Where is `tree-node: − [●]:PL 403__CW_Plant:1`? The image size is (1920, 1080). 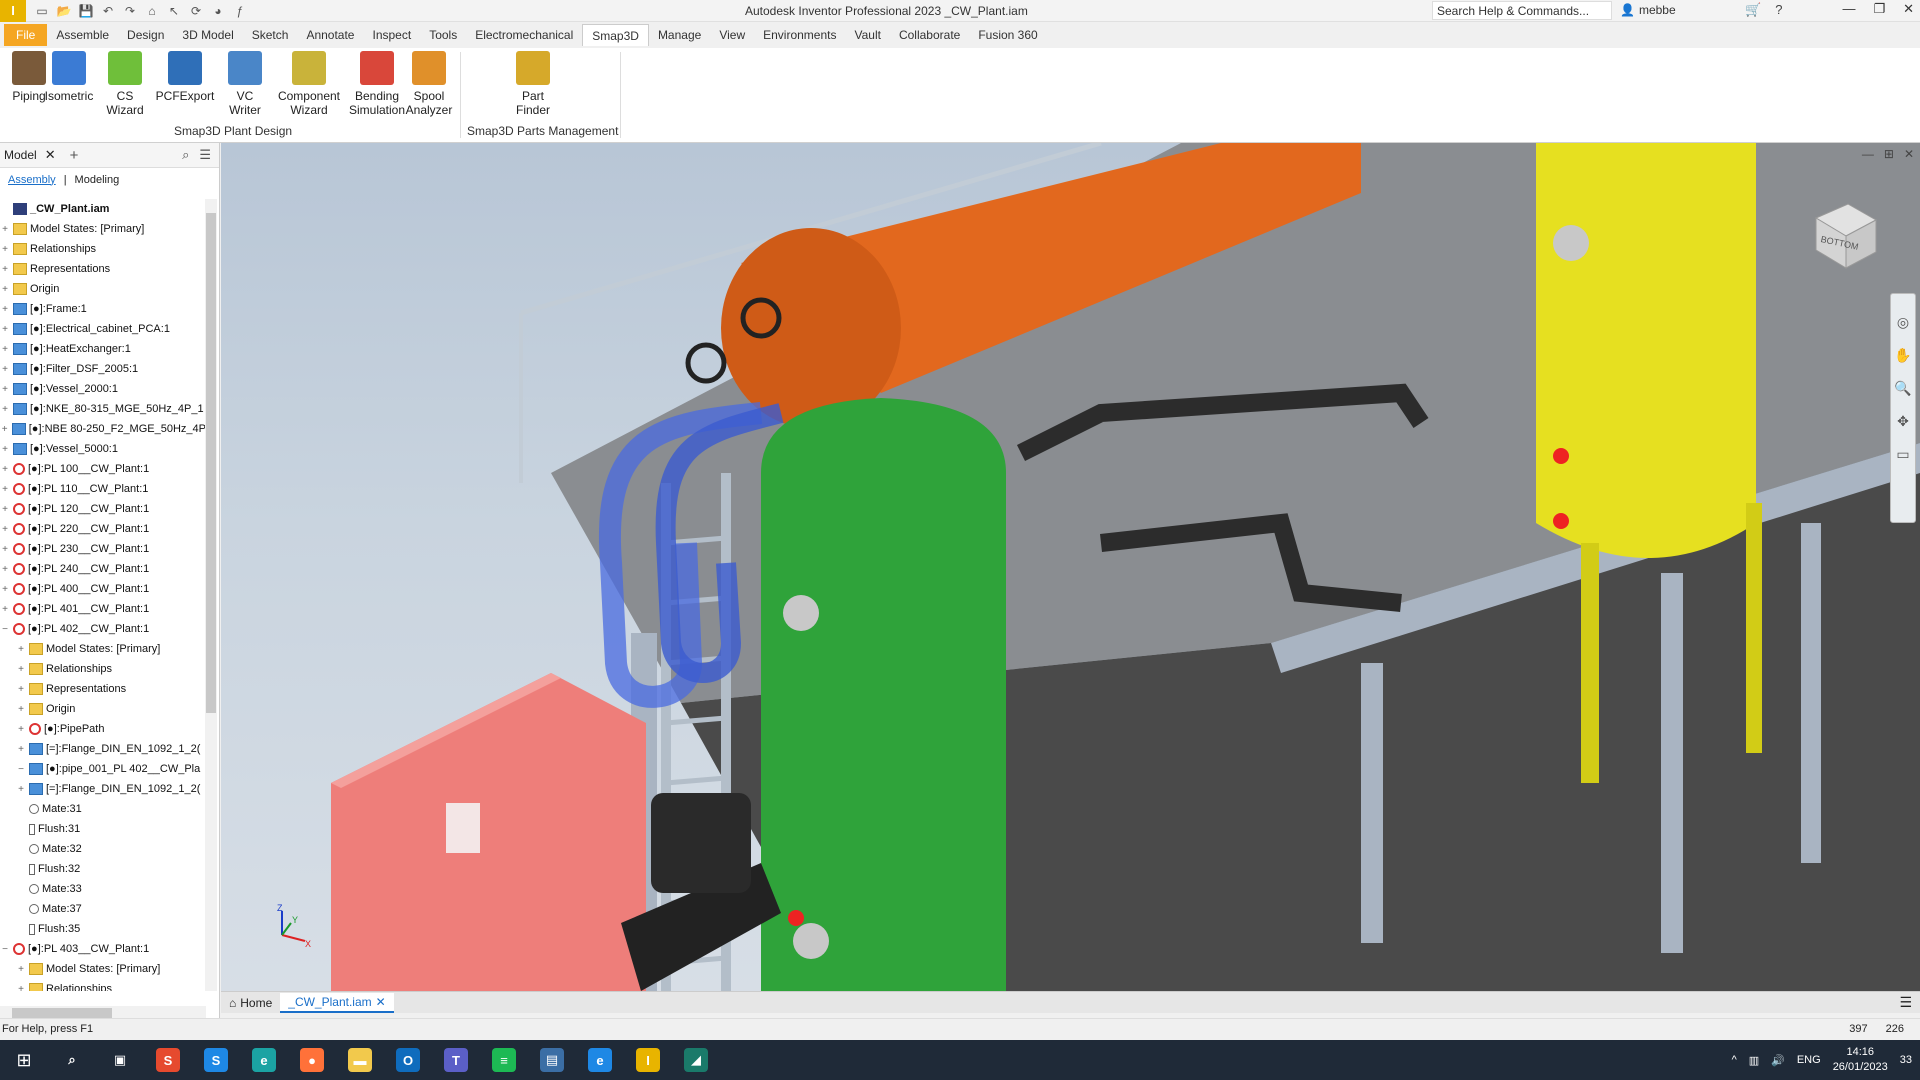 tree-node: − [●]:PL 403__CW_Plant:1 is located at coordinates (103, 949).